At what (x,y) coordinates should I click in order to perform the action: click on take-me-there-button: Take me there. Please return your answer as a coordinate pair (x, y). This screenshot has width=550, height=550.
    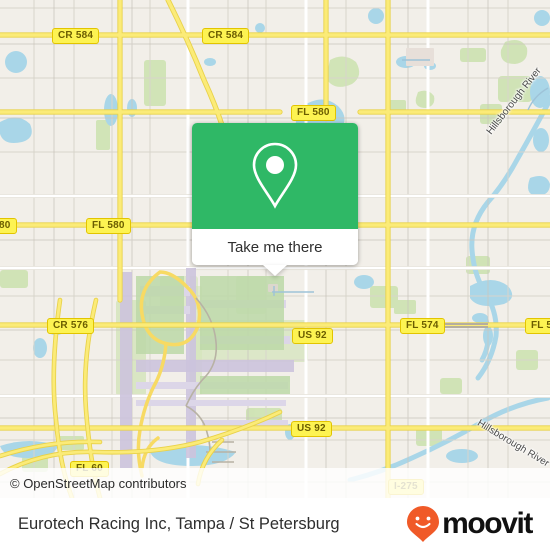
    Looking at the image, I should click on (275, 247).